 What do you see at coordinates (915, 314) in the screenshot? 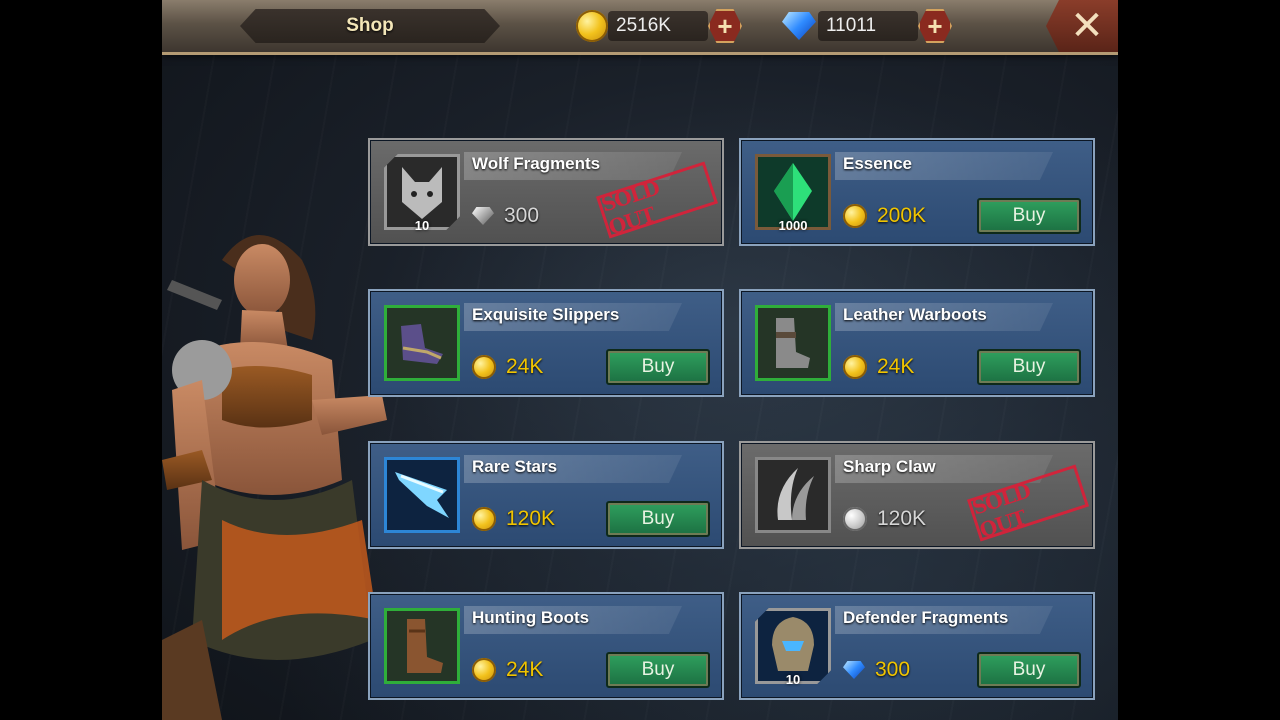
I see `item-name: Leather Warboots` at bounding box center [915, 314].